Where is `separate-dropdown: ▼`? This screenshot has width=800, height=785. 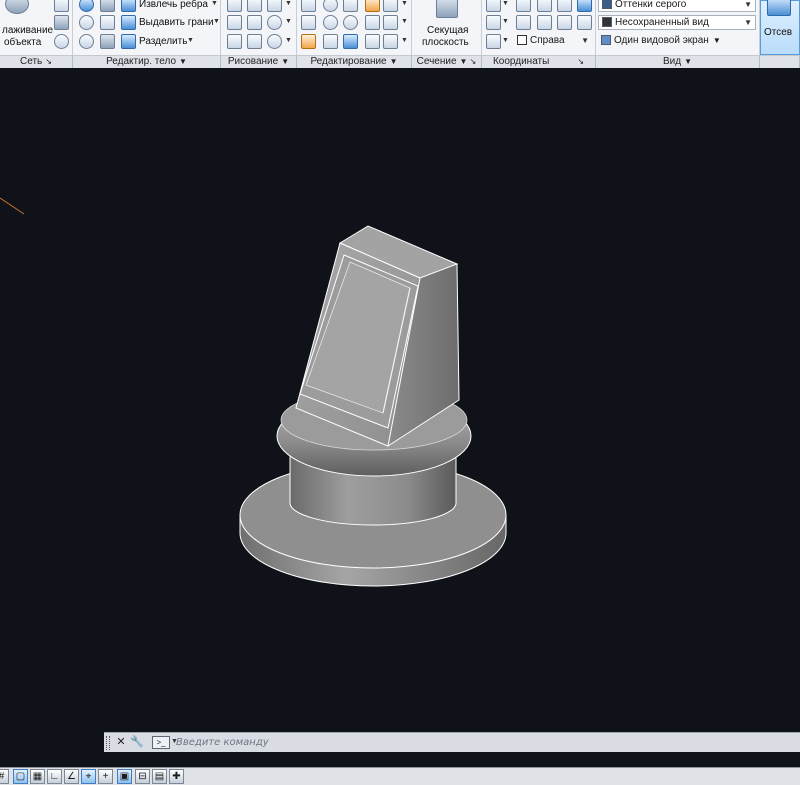
separate-dropdown: ▼ is located at coordinates (190, 40).